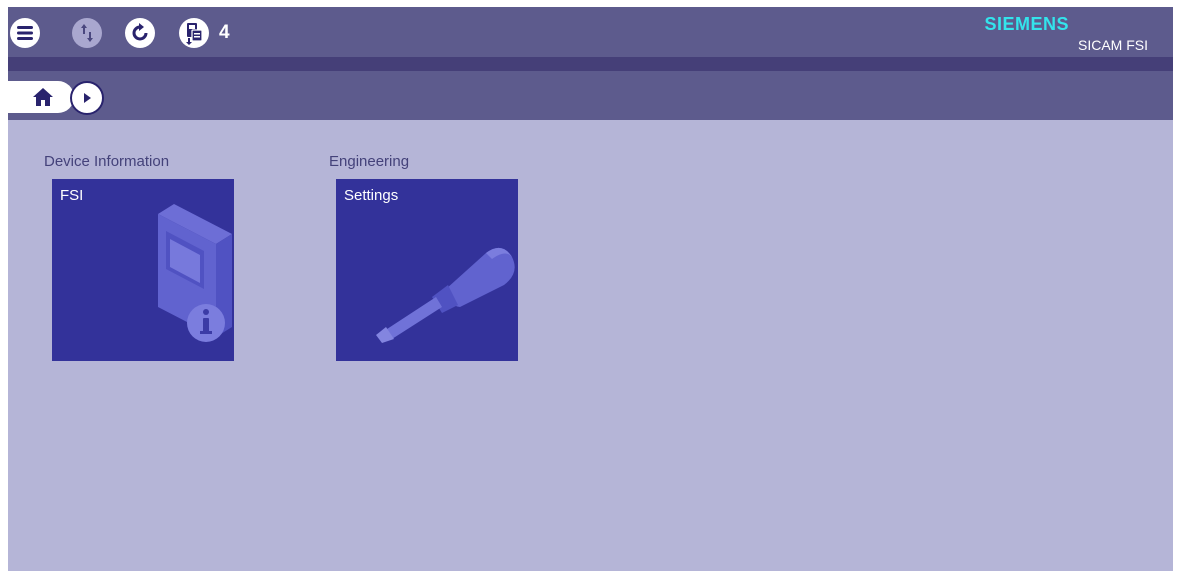 The height and width of the screenshot is (572, 1180). Describe the element at coordinates (107, 161) in the screenshot. I see `section-title-device-information: Device Information` at that location.